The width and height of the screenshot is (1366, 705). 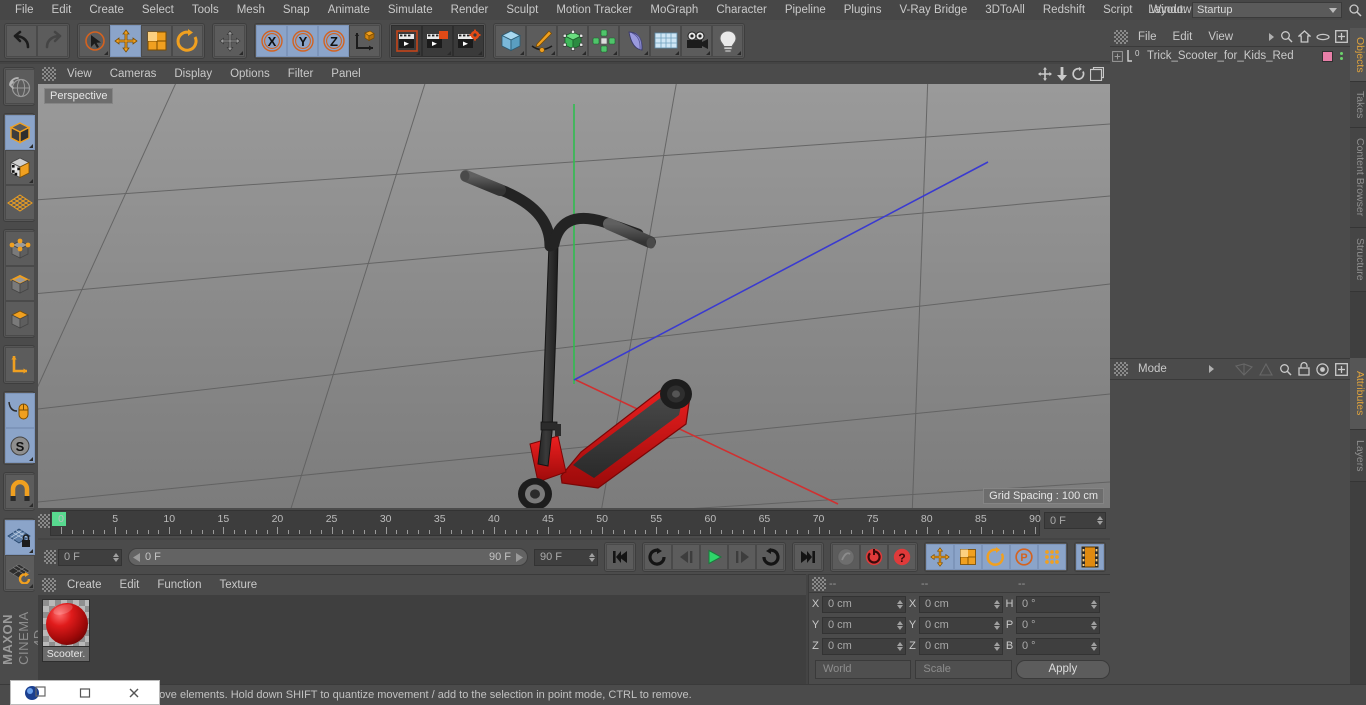 What do you see at coordinates (1183, 37) in the screenshot?
I see `object-menu-edit: Edit` at bounding box center [1183, 37].